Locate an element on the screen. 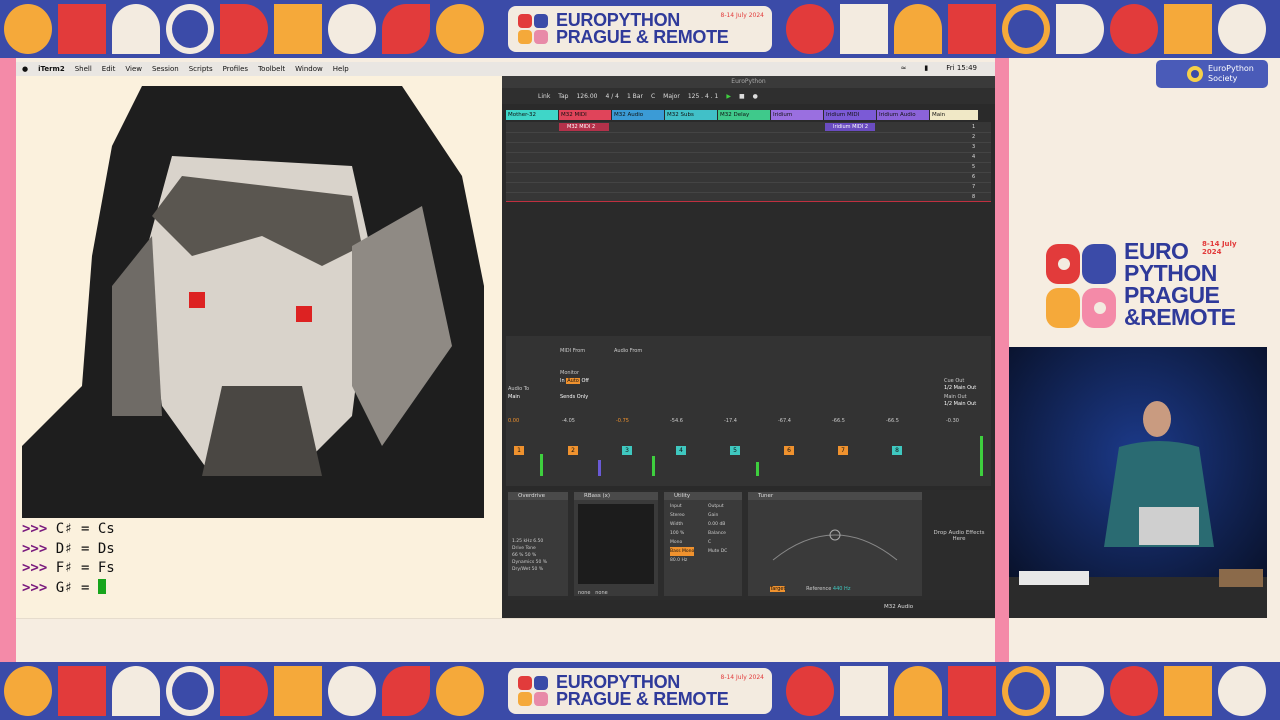 The width and height of the screenshot is (1280, 720). param-width: 100 % is located at coordinates (682, 533).